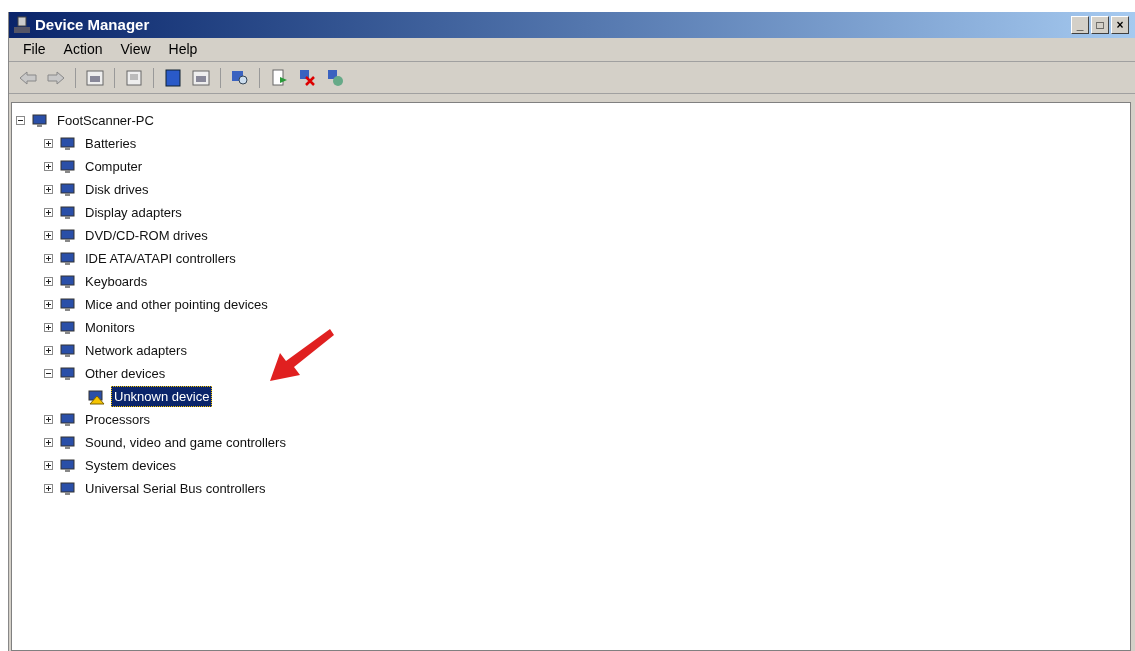 The width and height of the screenshot is (1135, 651). I want to click on minimize-button: _, so click(1080, 25).